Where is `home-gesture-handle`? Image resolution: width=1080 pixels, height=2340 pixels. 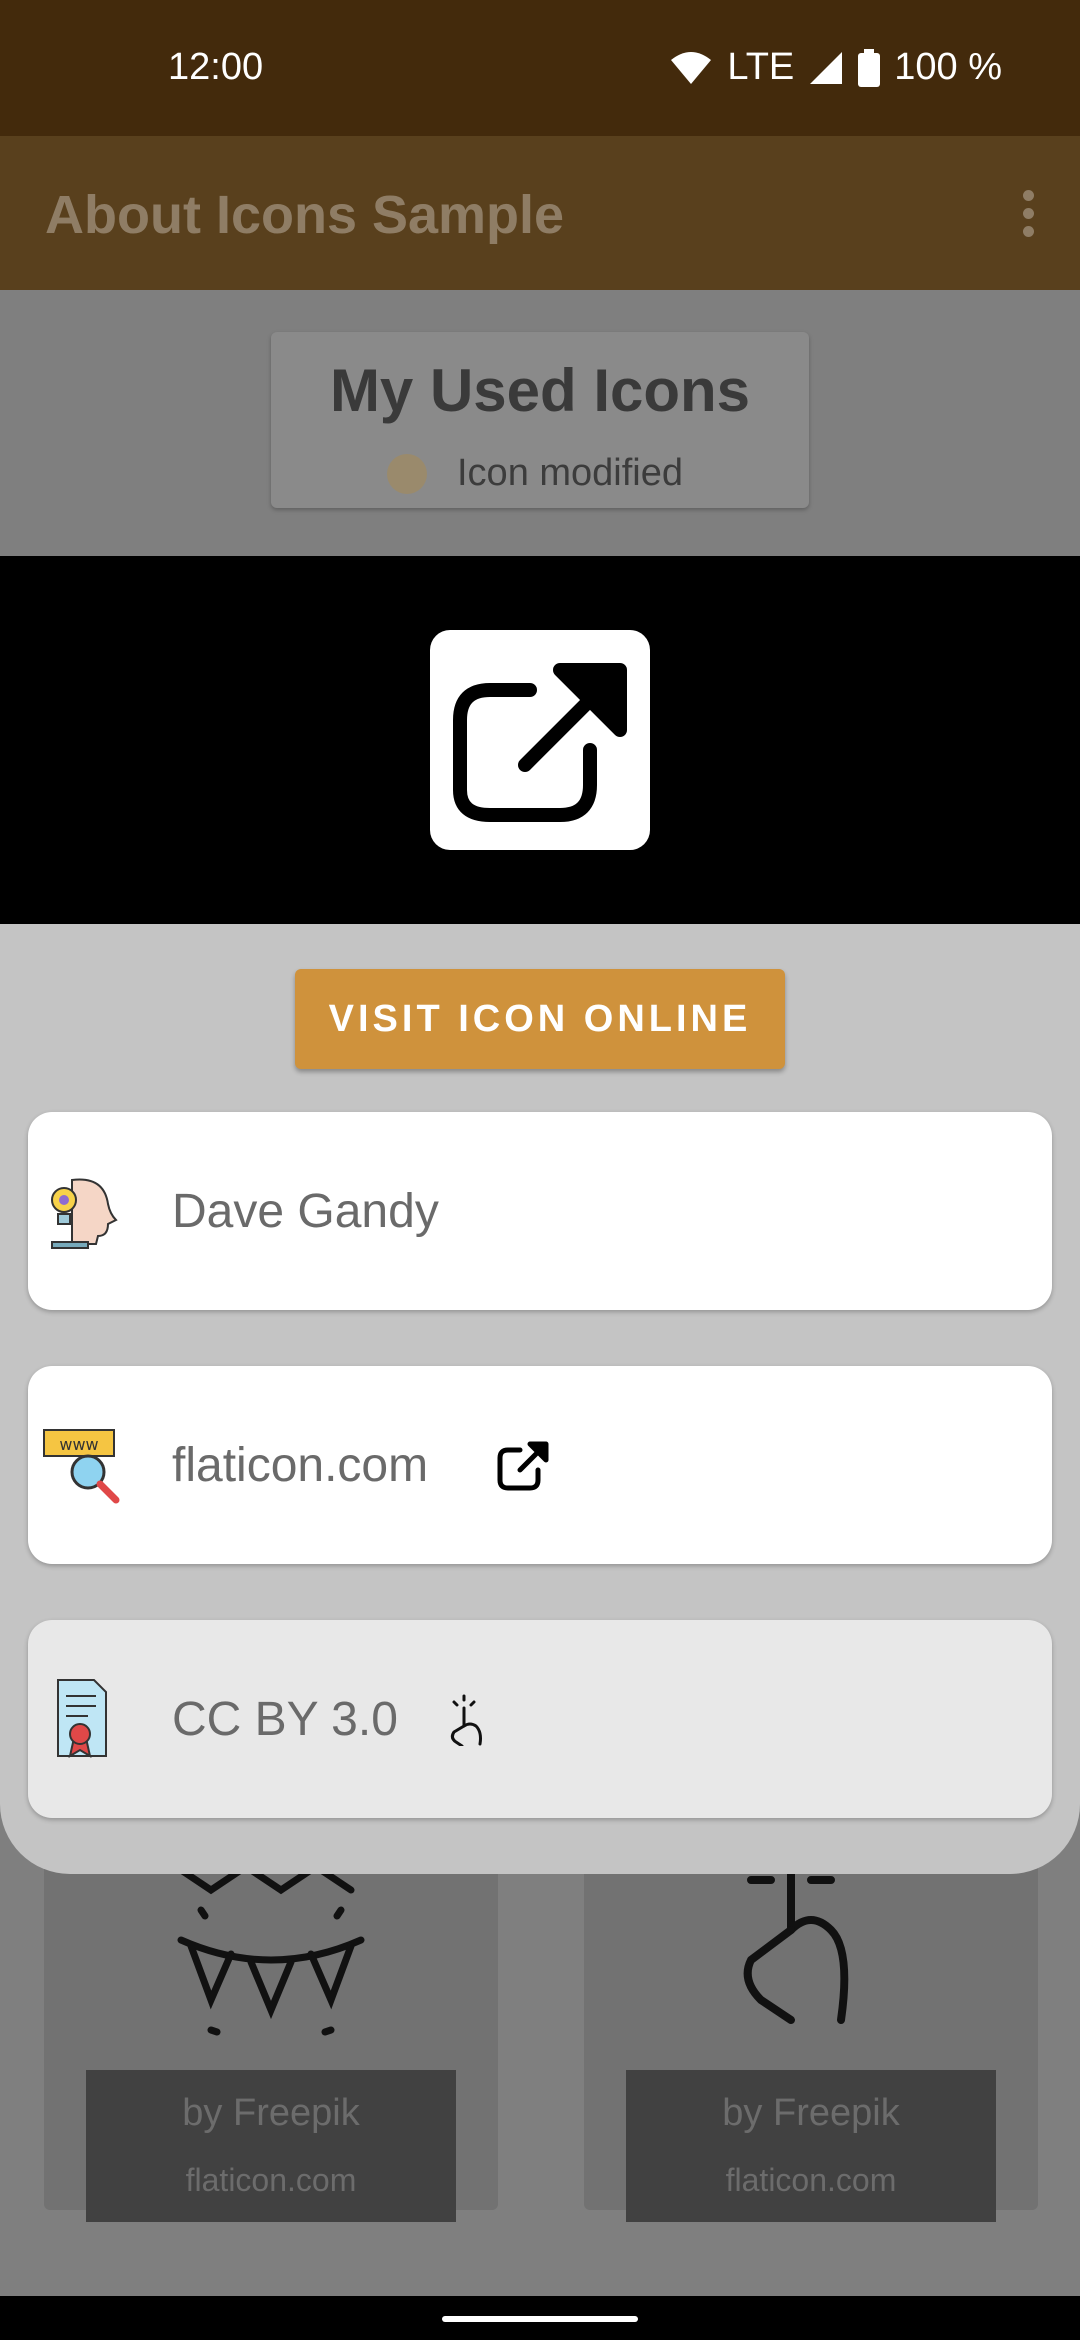 home-gesture-handle is located at coordinates (540, 2319).